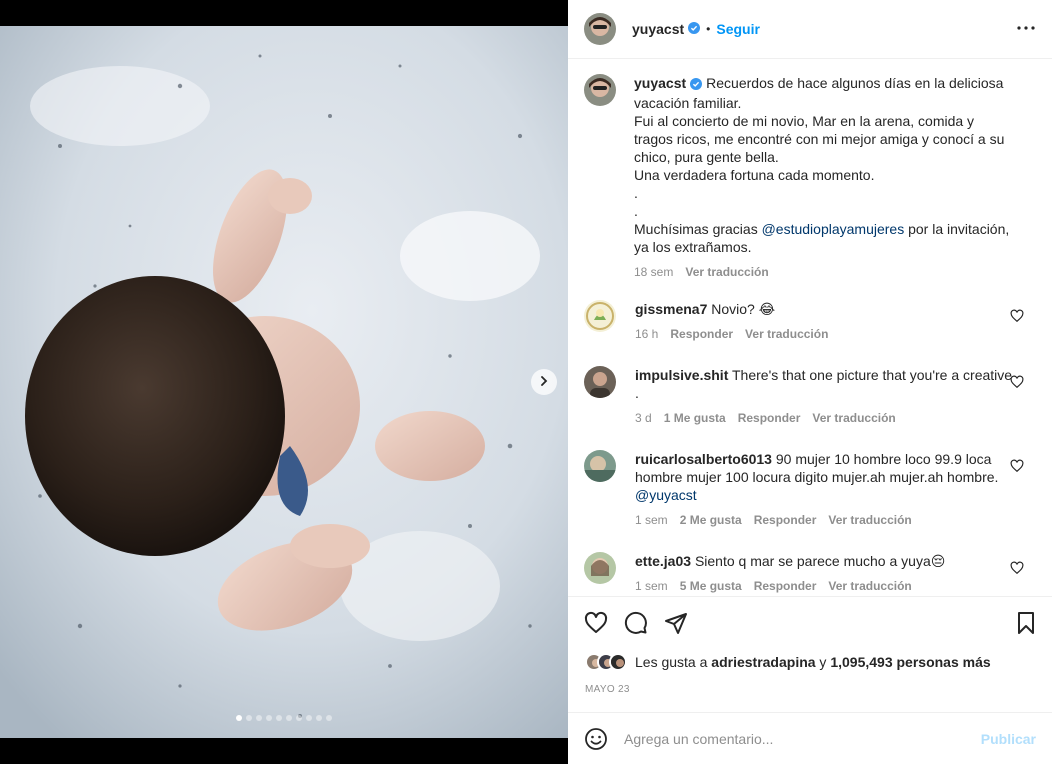  Describe the element at coordinates (671, 309) in the screenshot. I see `comment-username: gissmena7` at that location.